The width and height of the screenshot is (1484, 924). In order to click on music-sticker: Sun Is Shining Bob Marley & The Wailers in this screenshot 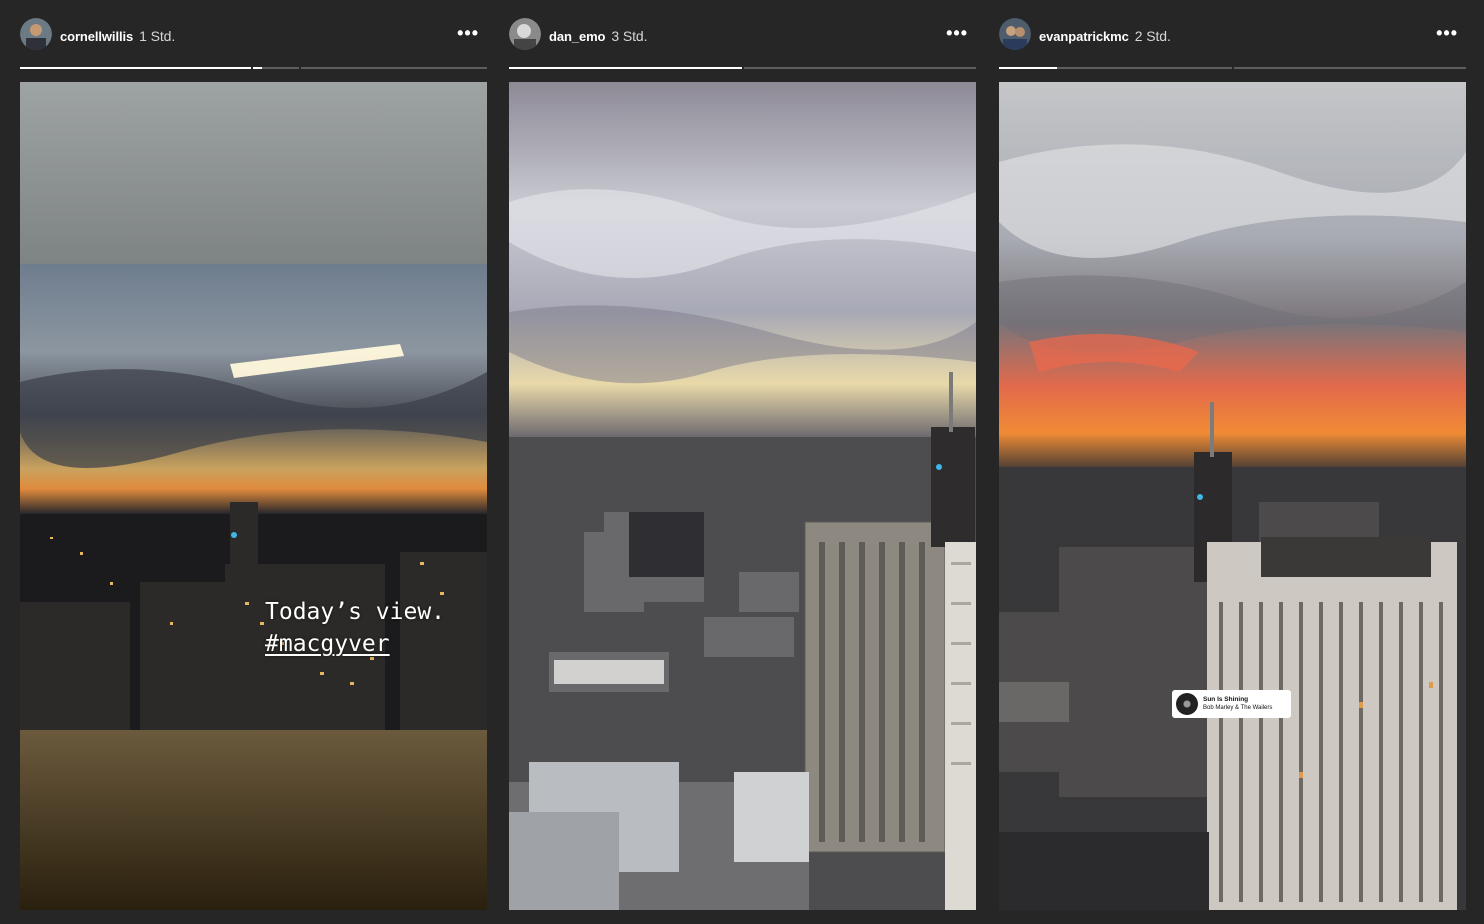, I will do `click(1231, 704)`.